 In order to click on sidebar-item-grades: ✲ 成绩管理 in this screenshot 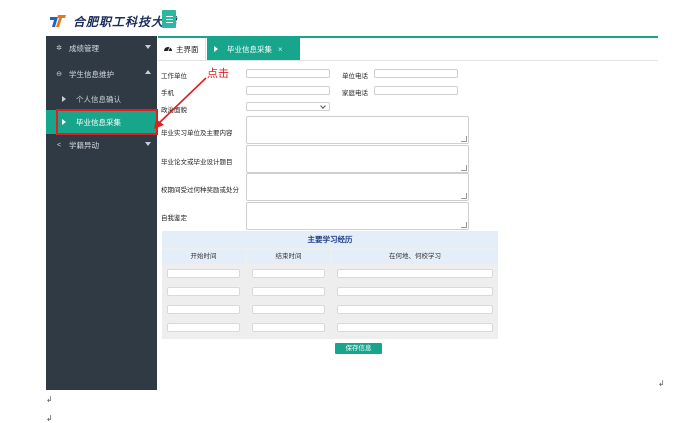, I will do `click(101, 48)`.